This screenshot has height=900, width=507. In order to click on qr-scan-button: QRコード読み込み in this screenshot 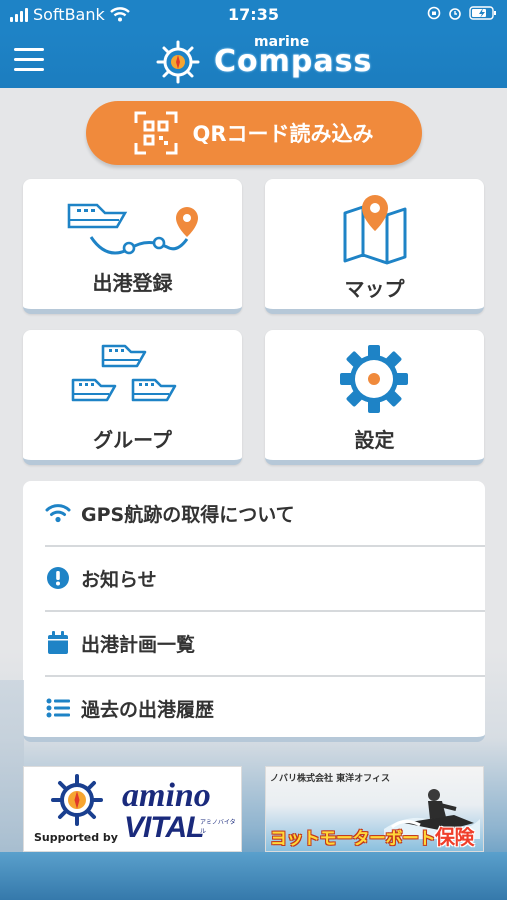, I will do `click(254, 133)`.